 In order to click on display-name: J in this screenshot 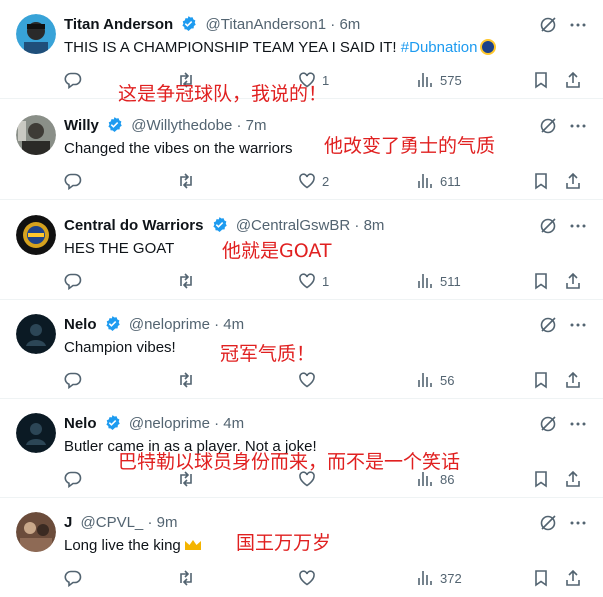, I will do `click(68, 522)`.